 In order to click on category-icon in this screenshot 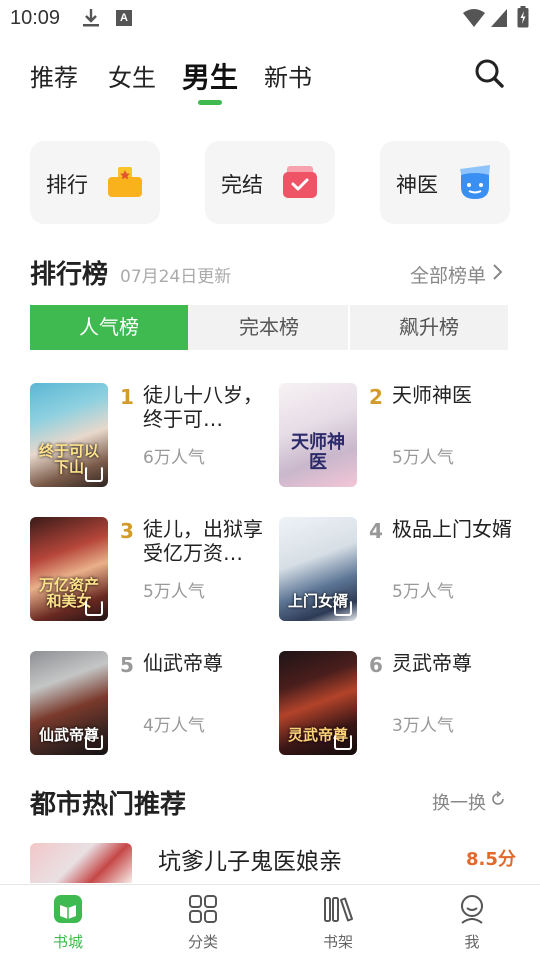, I will do `click(203, 909)`.